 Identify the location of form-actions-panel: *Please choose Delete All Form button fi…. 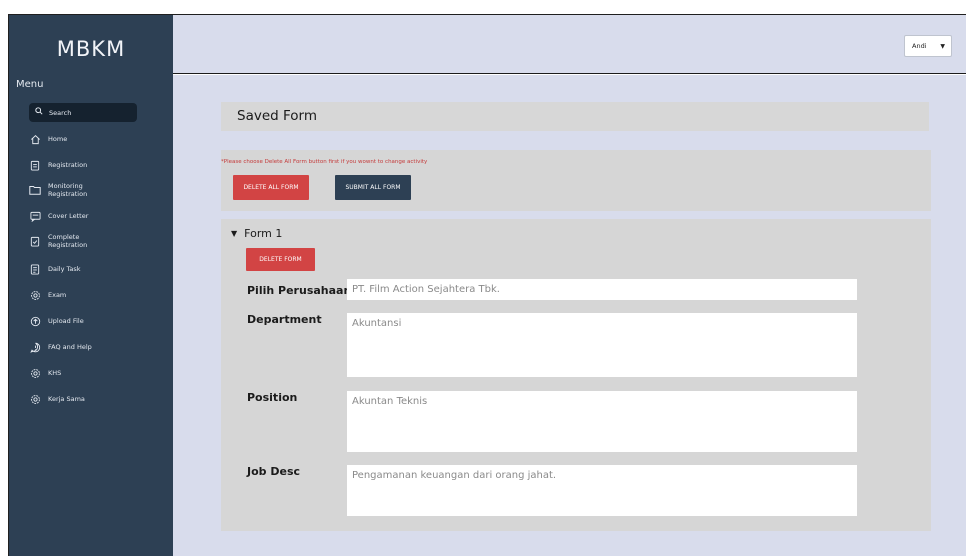
(576, 180).